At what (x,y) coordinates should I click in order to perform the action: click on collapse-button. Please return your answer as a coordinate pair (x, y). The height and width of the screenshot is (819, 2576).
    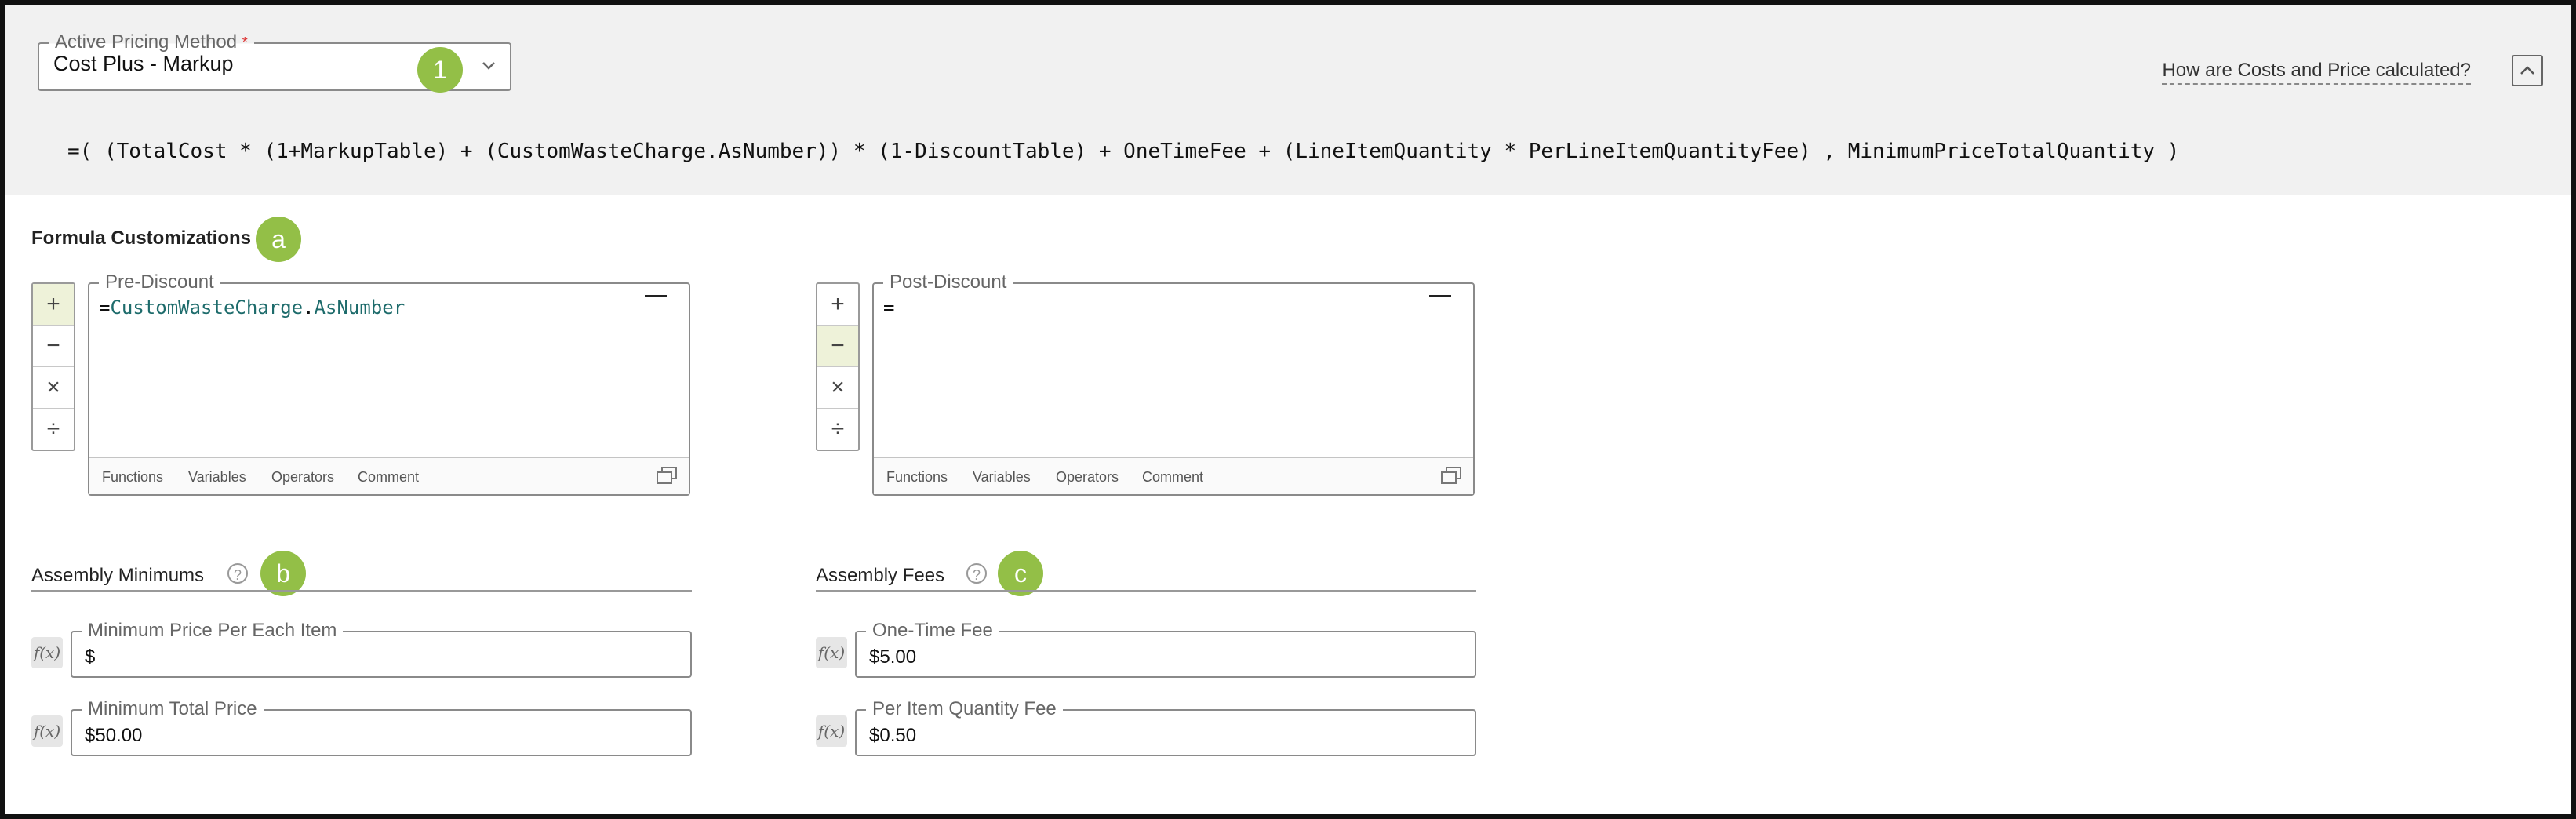
    Looking at the image, I should click on (2527, 70).